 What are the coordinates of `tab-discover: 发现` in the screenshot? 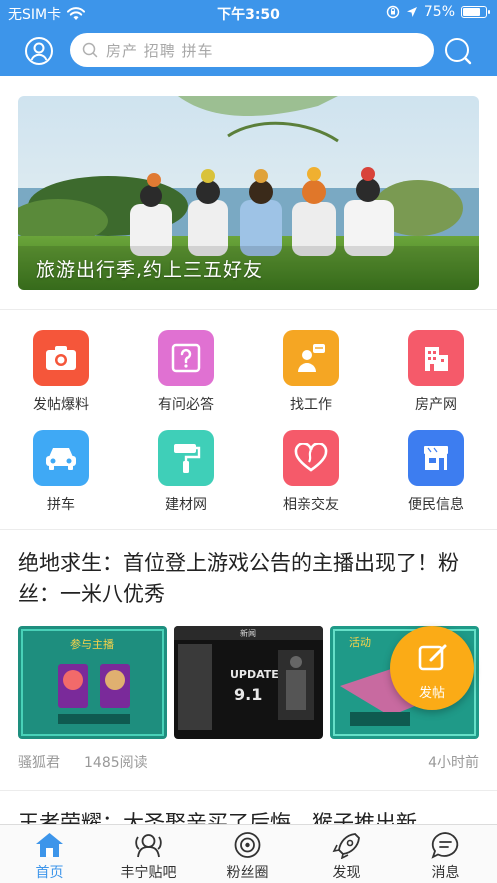 It's located at (346, 854).